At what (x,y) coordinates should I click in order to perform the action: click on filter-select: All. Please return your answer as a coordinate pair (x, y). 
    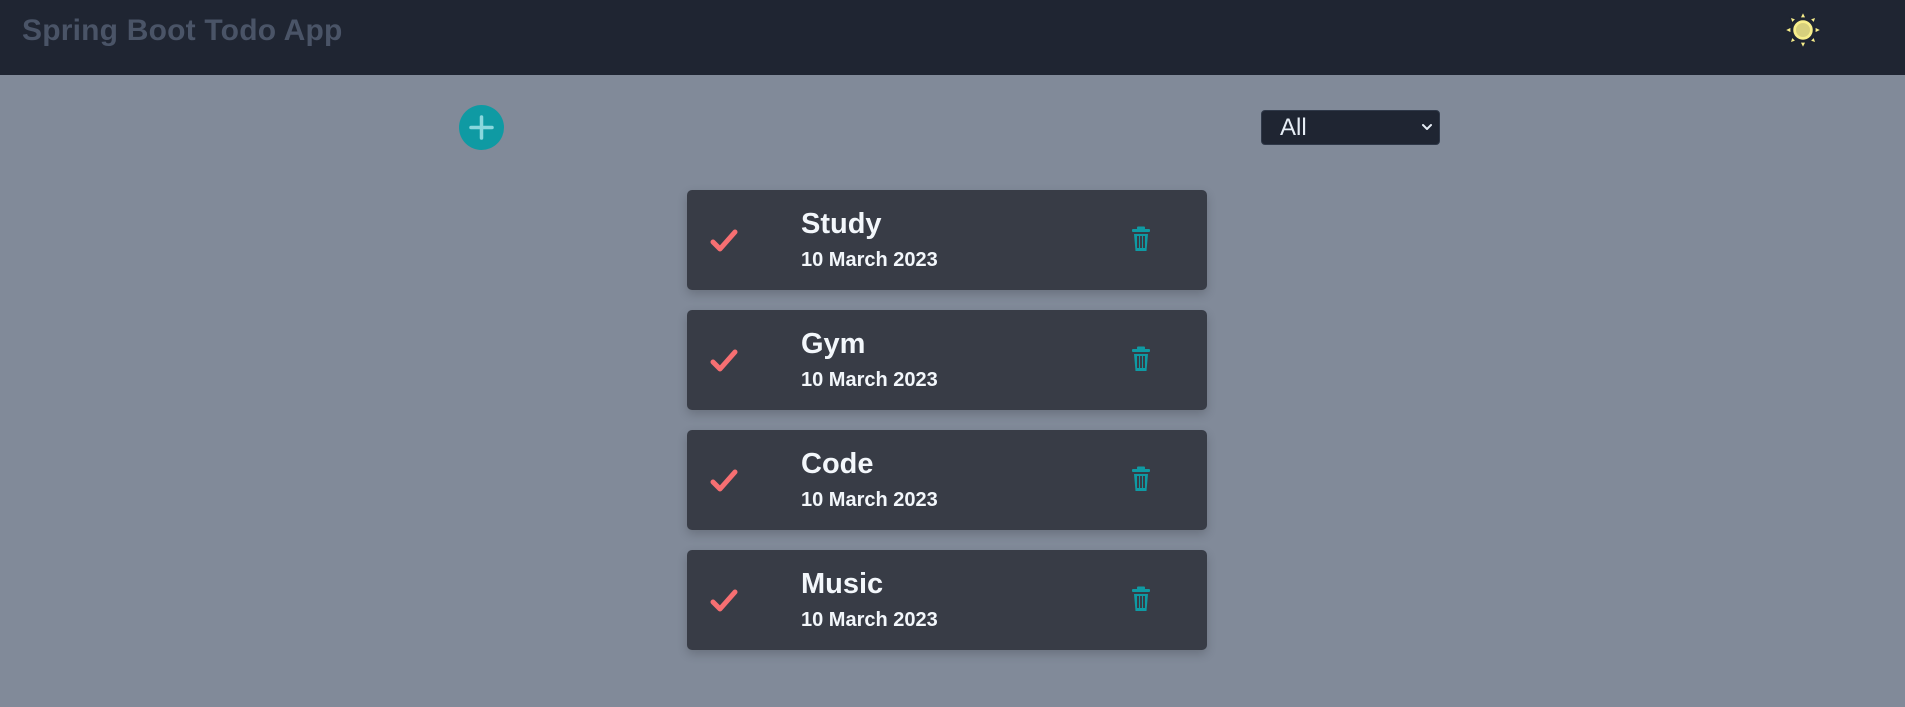
    Looking at the image, I should click on (1350, 127).